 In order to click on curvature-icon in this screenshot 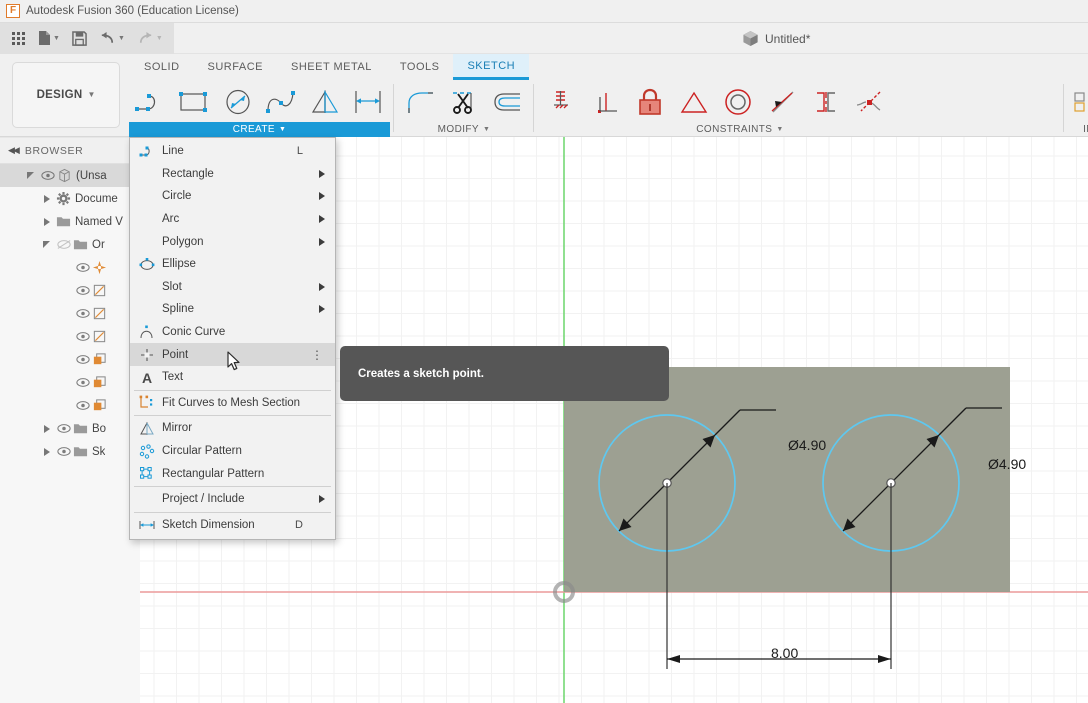, I will do `click(868, 101)`.